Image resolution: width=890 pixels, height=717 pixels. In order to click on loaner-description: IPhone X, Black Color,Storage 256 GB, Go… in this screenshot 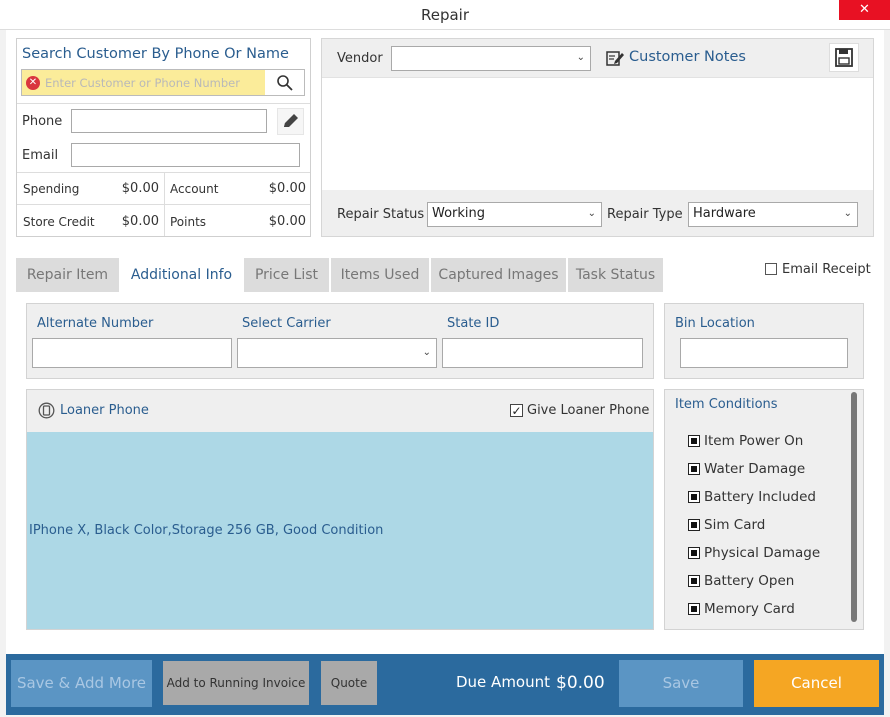, I will do `click(206, 530)`.